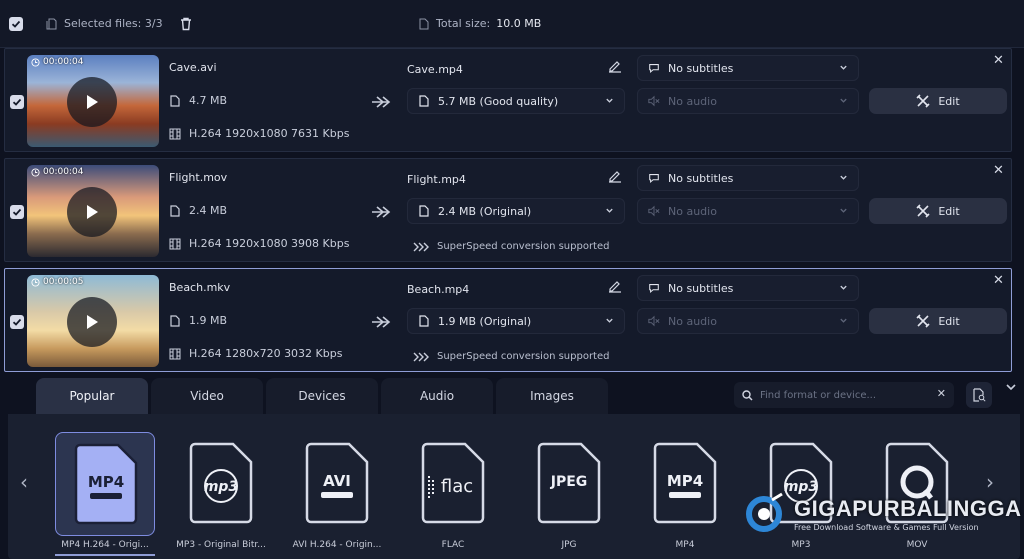 This screenshot has height=559, width=1024. I want to click on video-thumbnail: 00:00:05, so click(93, 321).